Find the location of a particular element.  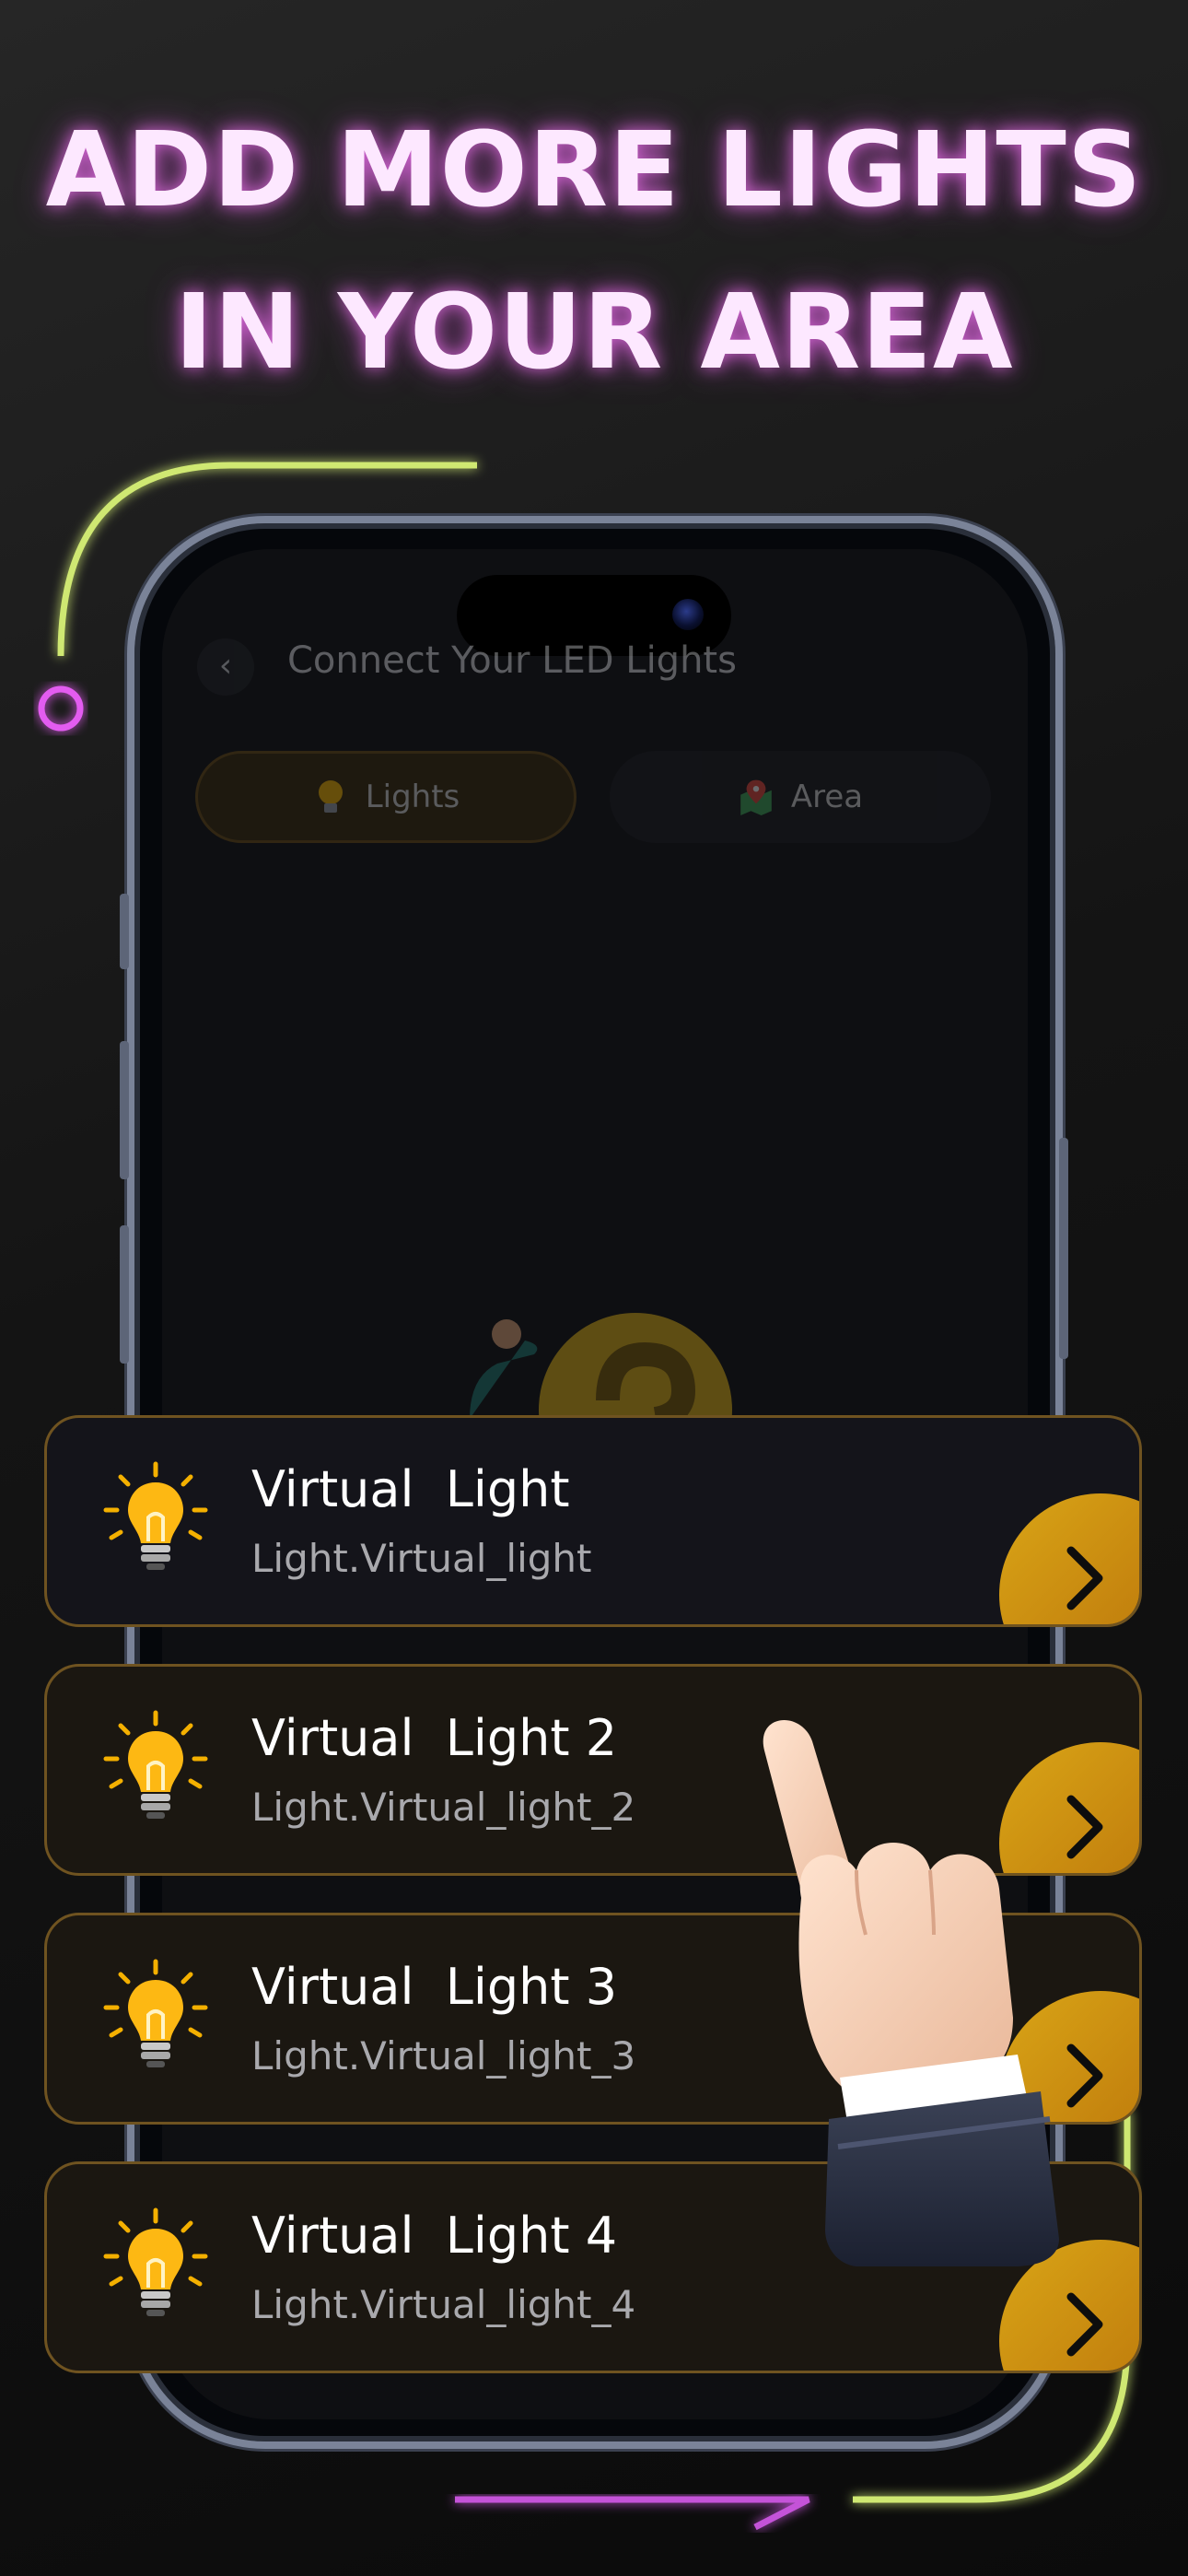

map-pin-icon is located at coordinates (756, 797).